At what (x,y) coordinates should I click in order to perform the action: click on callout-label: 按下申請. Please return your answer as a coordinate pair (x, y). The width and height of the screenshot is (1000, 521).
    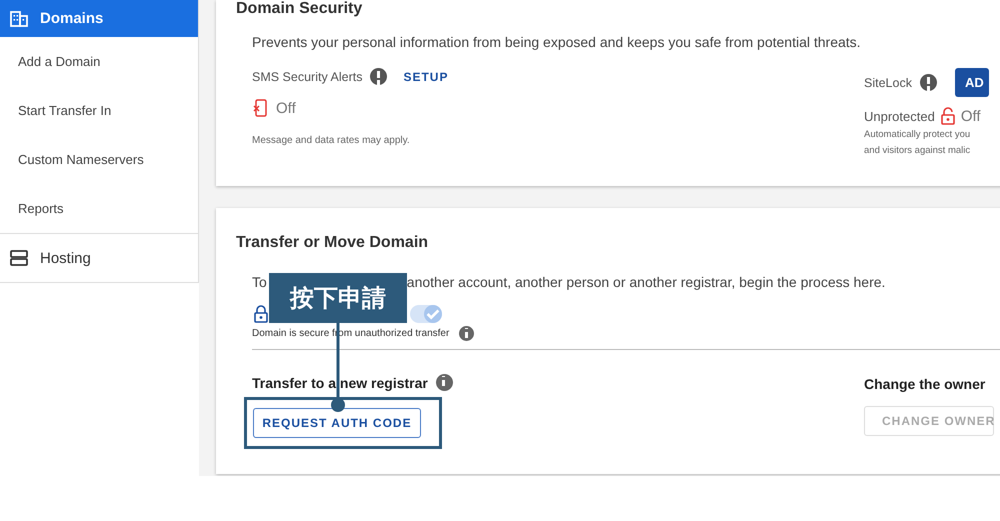
    Looking at the image, I should click on (338, 298).